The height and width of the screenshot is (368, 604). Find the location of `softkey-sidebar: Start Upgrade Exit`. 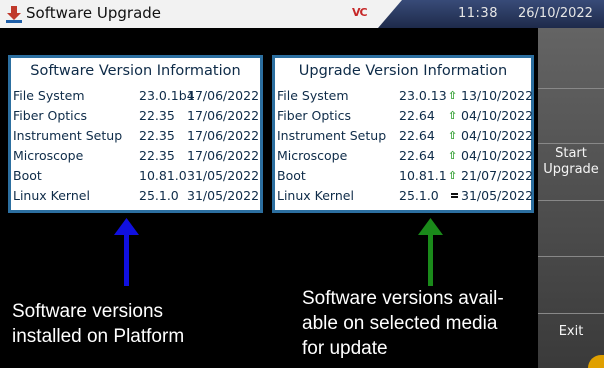

softkey-sidebar: Start Upgrade Exit is located at coordinates (571, 198).